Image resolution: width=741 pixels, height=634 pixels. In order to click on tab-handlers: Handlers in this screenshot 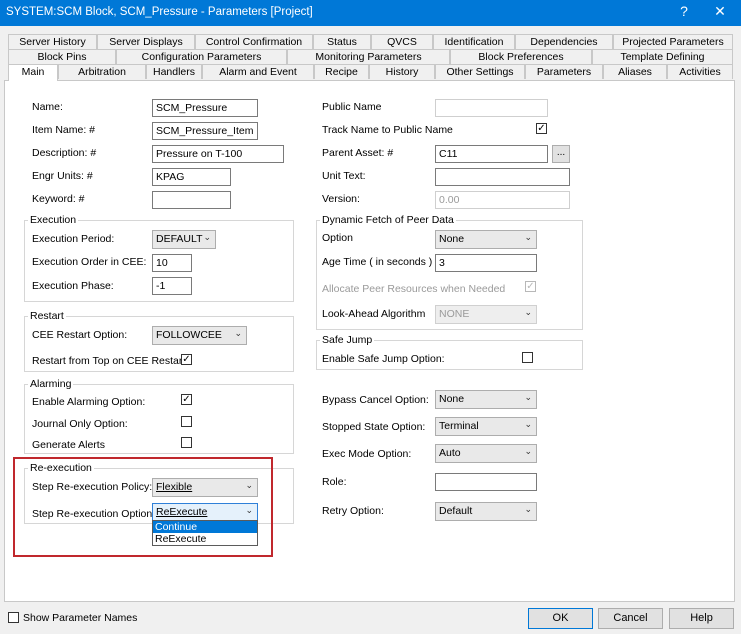, I will do `click(174, 71)`.